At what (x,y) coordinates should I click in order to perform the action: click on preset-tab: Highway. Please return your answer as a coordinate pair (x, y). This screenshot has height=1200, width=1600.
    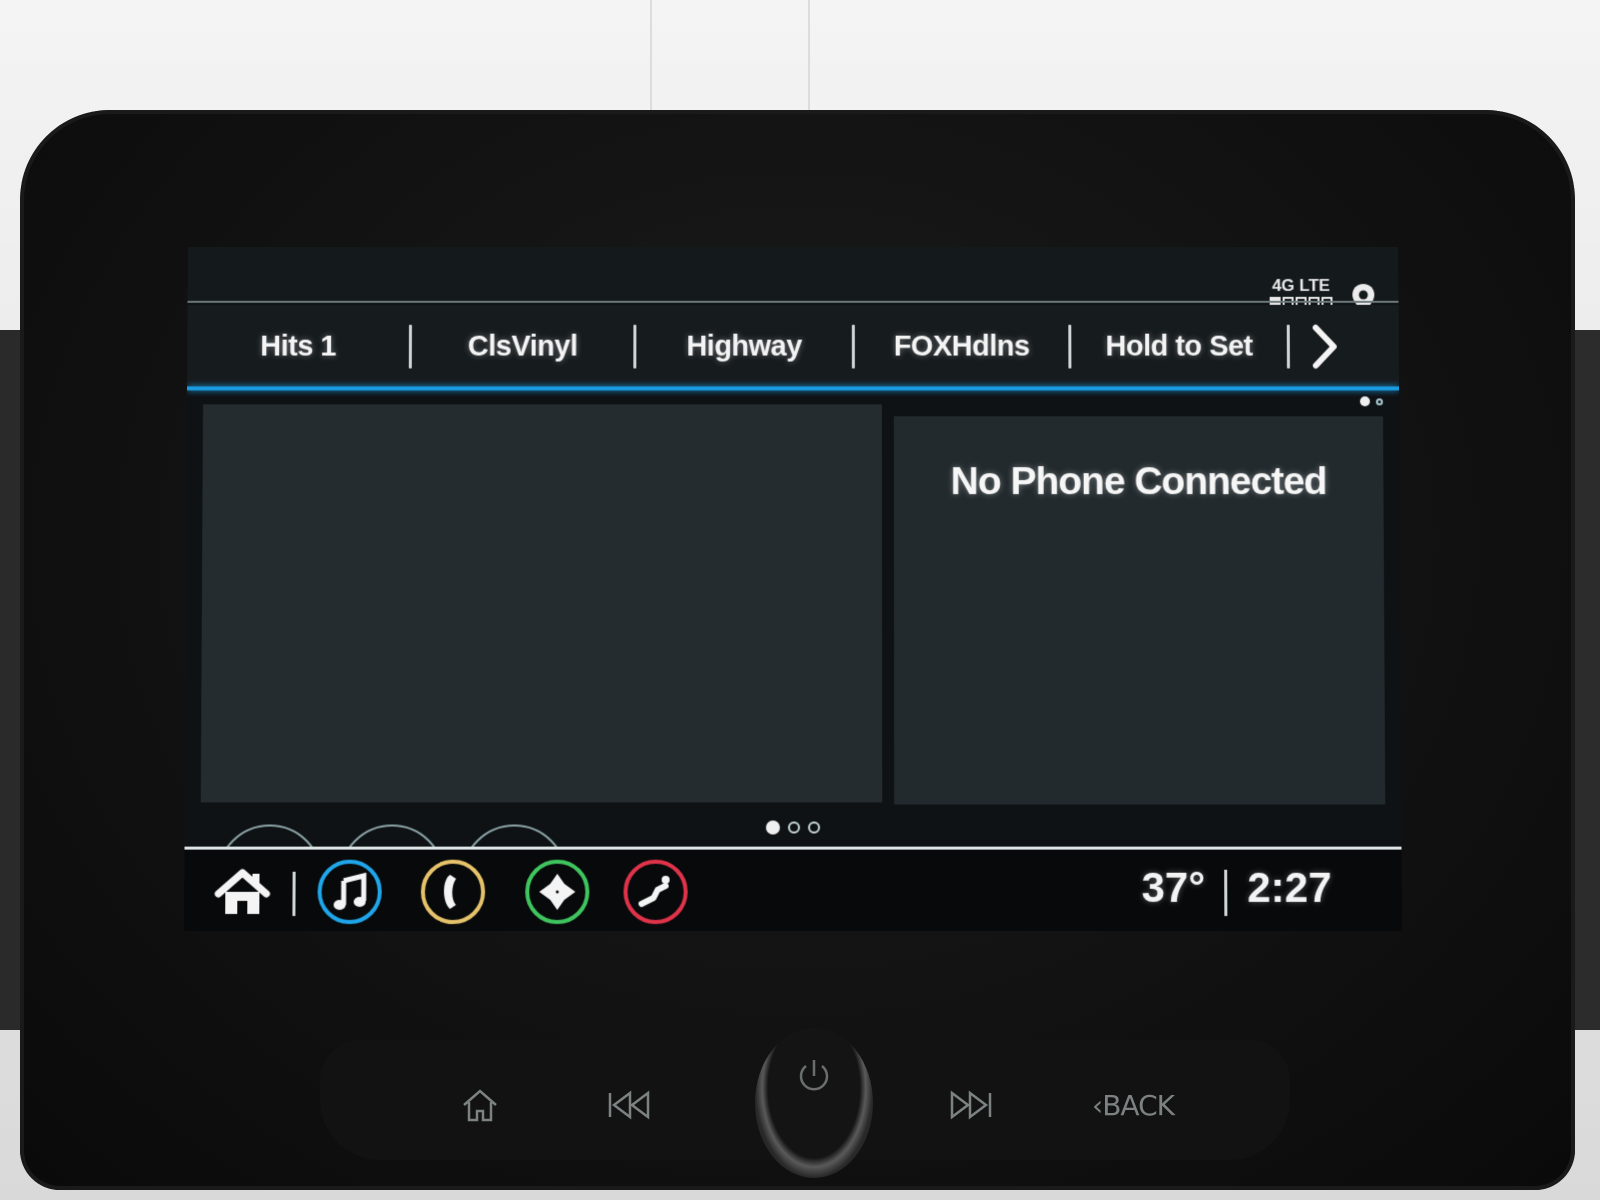
    Looking at the image, I should click on (744, 347).